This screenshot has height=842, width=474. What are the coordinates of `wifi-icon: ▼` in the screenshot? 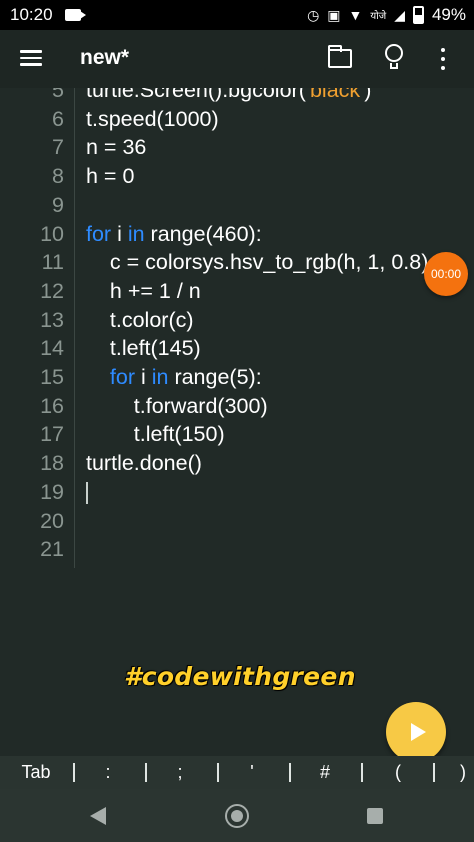 It's located at (355, 15).